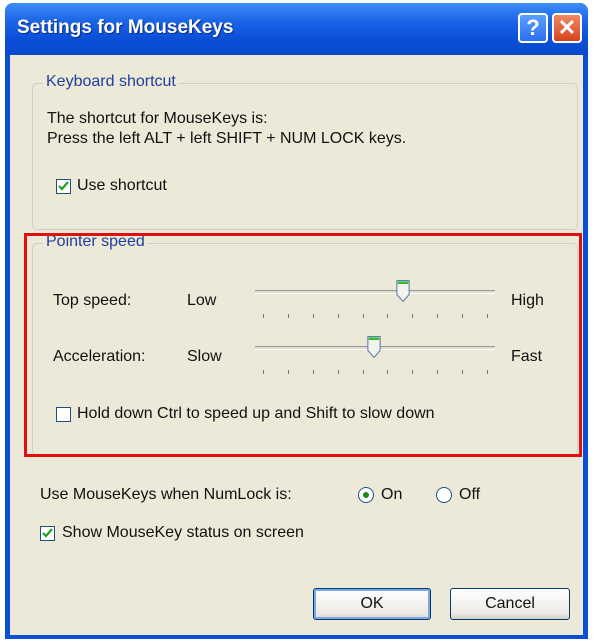 The width and height of the screenshot is (594, 643). Describe the element at coordinates (567, 28) in the screenshot. I see `close-icon: ✕` at that location.